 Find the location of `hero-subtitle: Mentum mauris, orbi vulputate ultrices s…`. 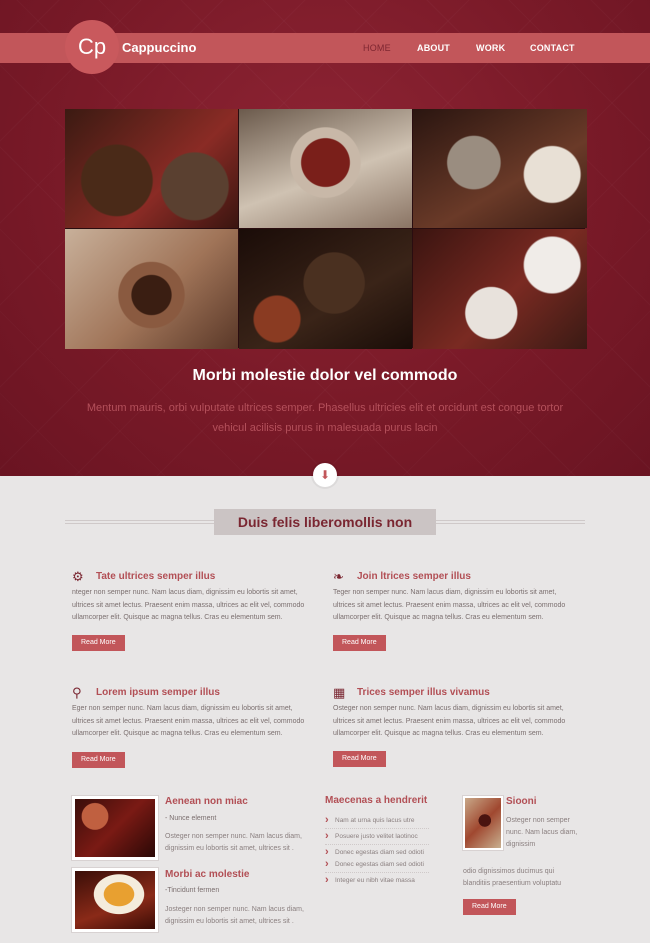

hero-subtitle: Mentum mauris, orbi vulputate ultrices s… is located at coordinates (325, 418).